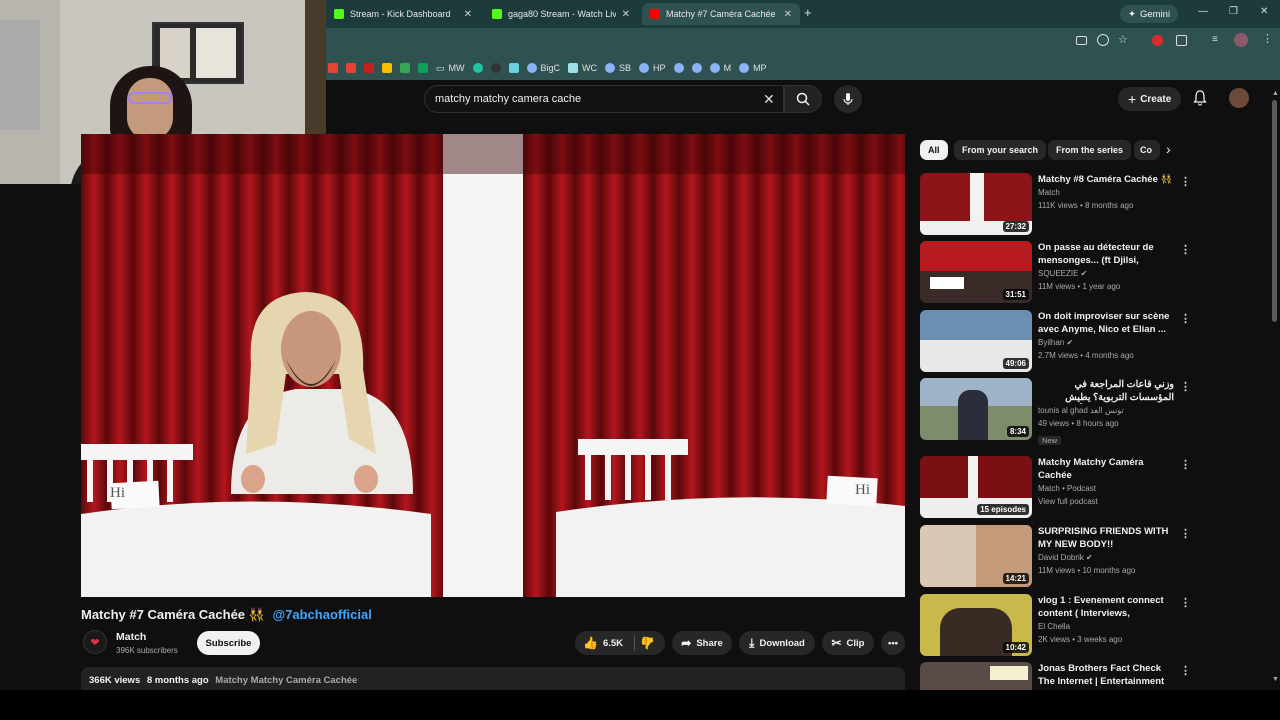 This screenshot has width=1280, height=720. I want to click on chip-all: All, so click(934, 150).